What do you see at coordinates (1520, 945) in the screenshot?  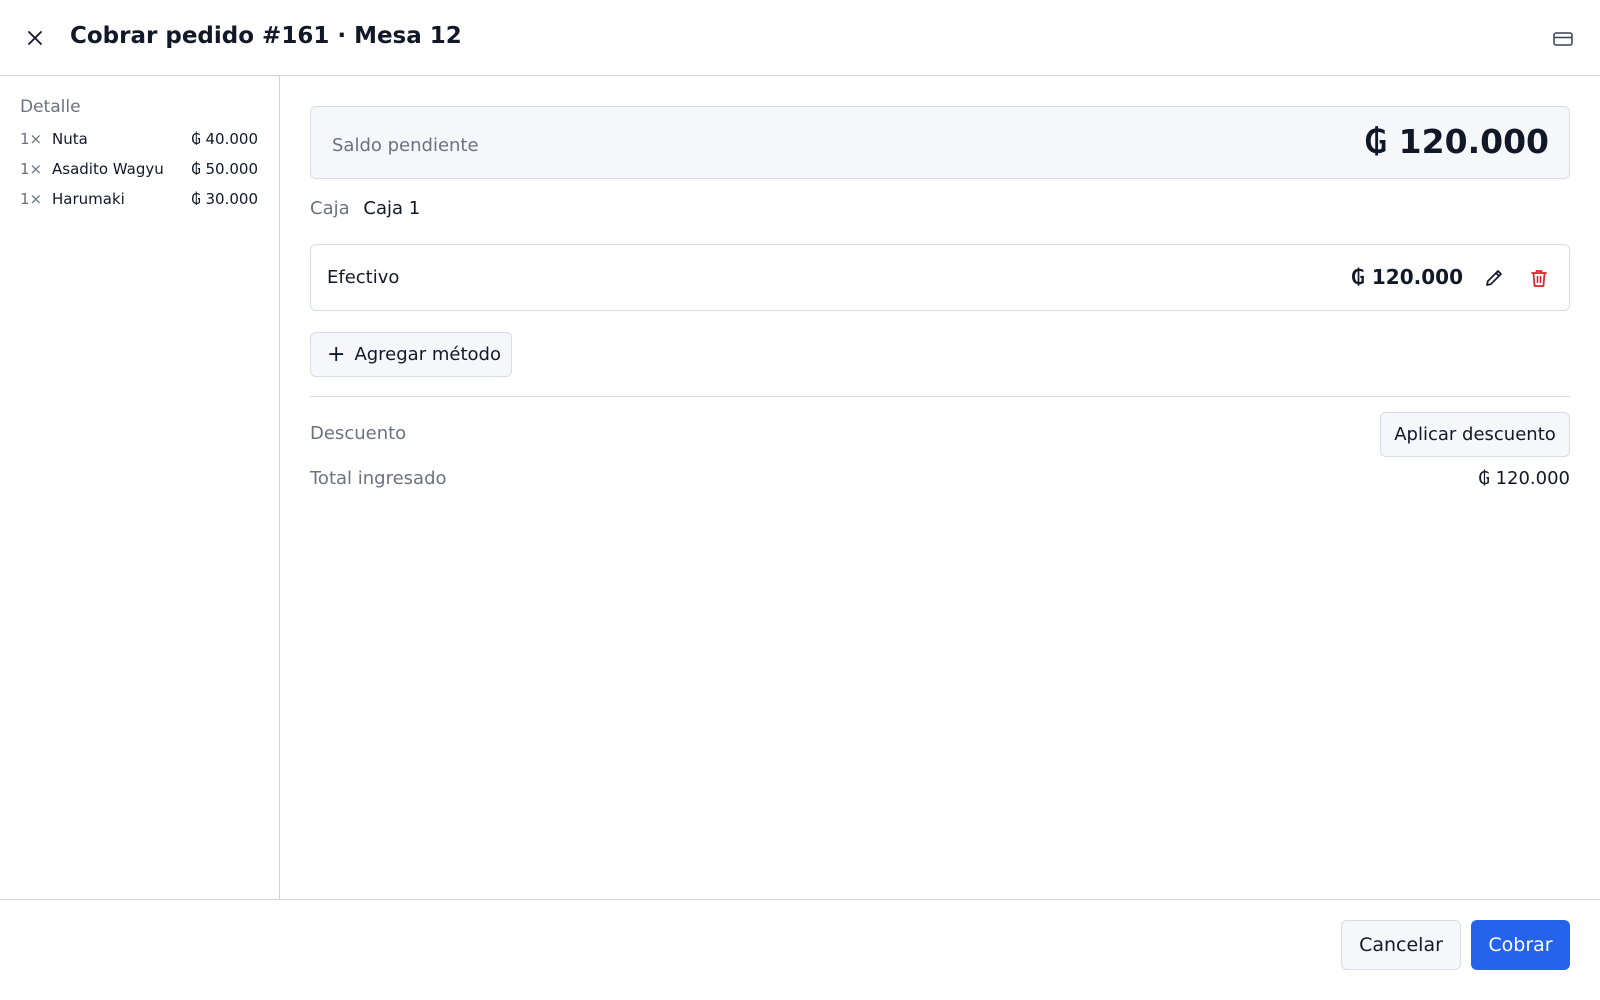 I see `charge-button: Cobrar` at bounding box center [1520, 945].